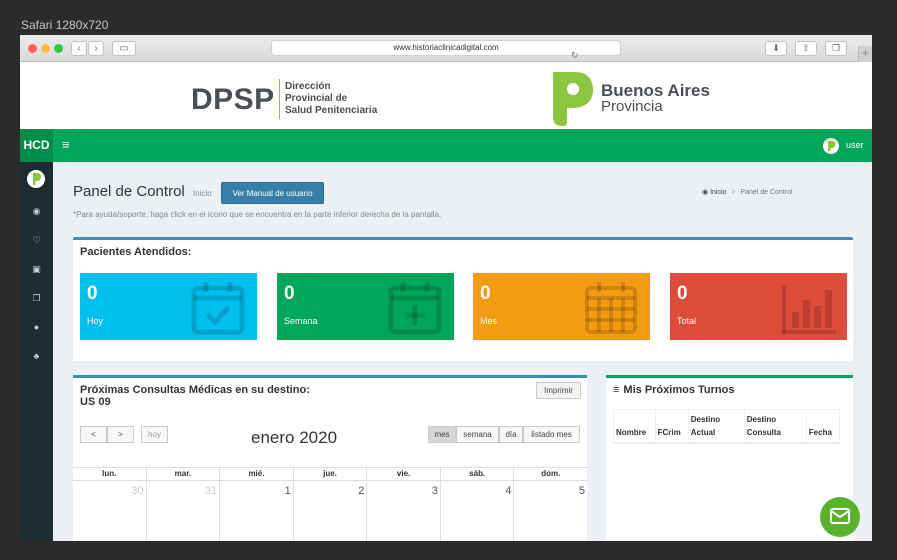 The width and height of the screenshot is (897, 560). What do you see at coordinates (403, 511) in the screenshot?
I see `calendar-day: 3` at bounding box center [403, 511].